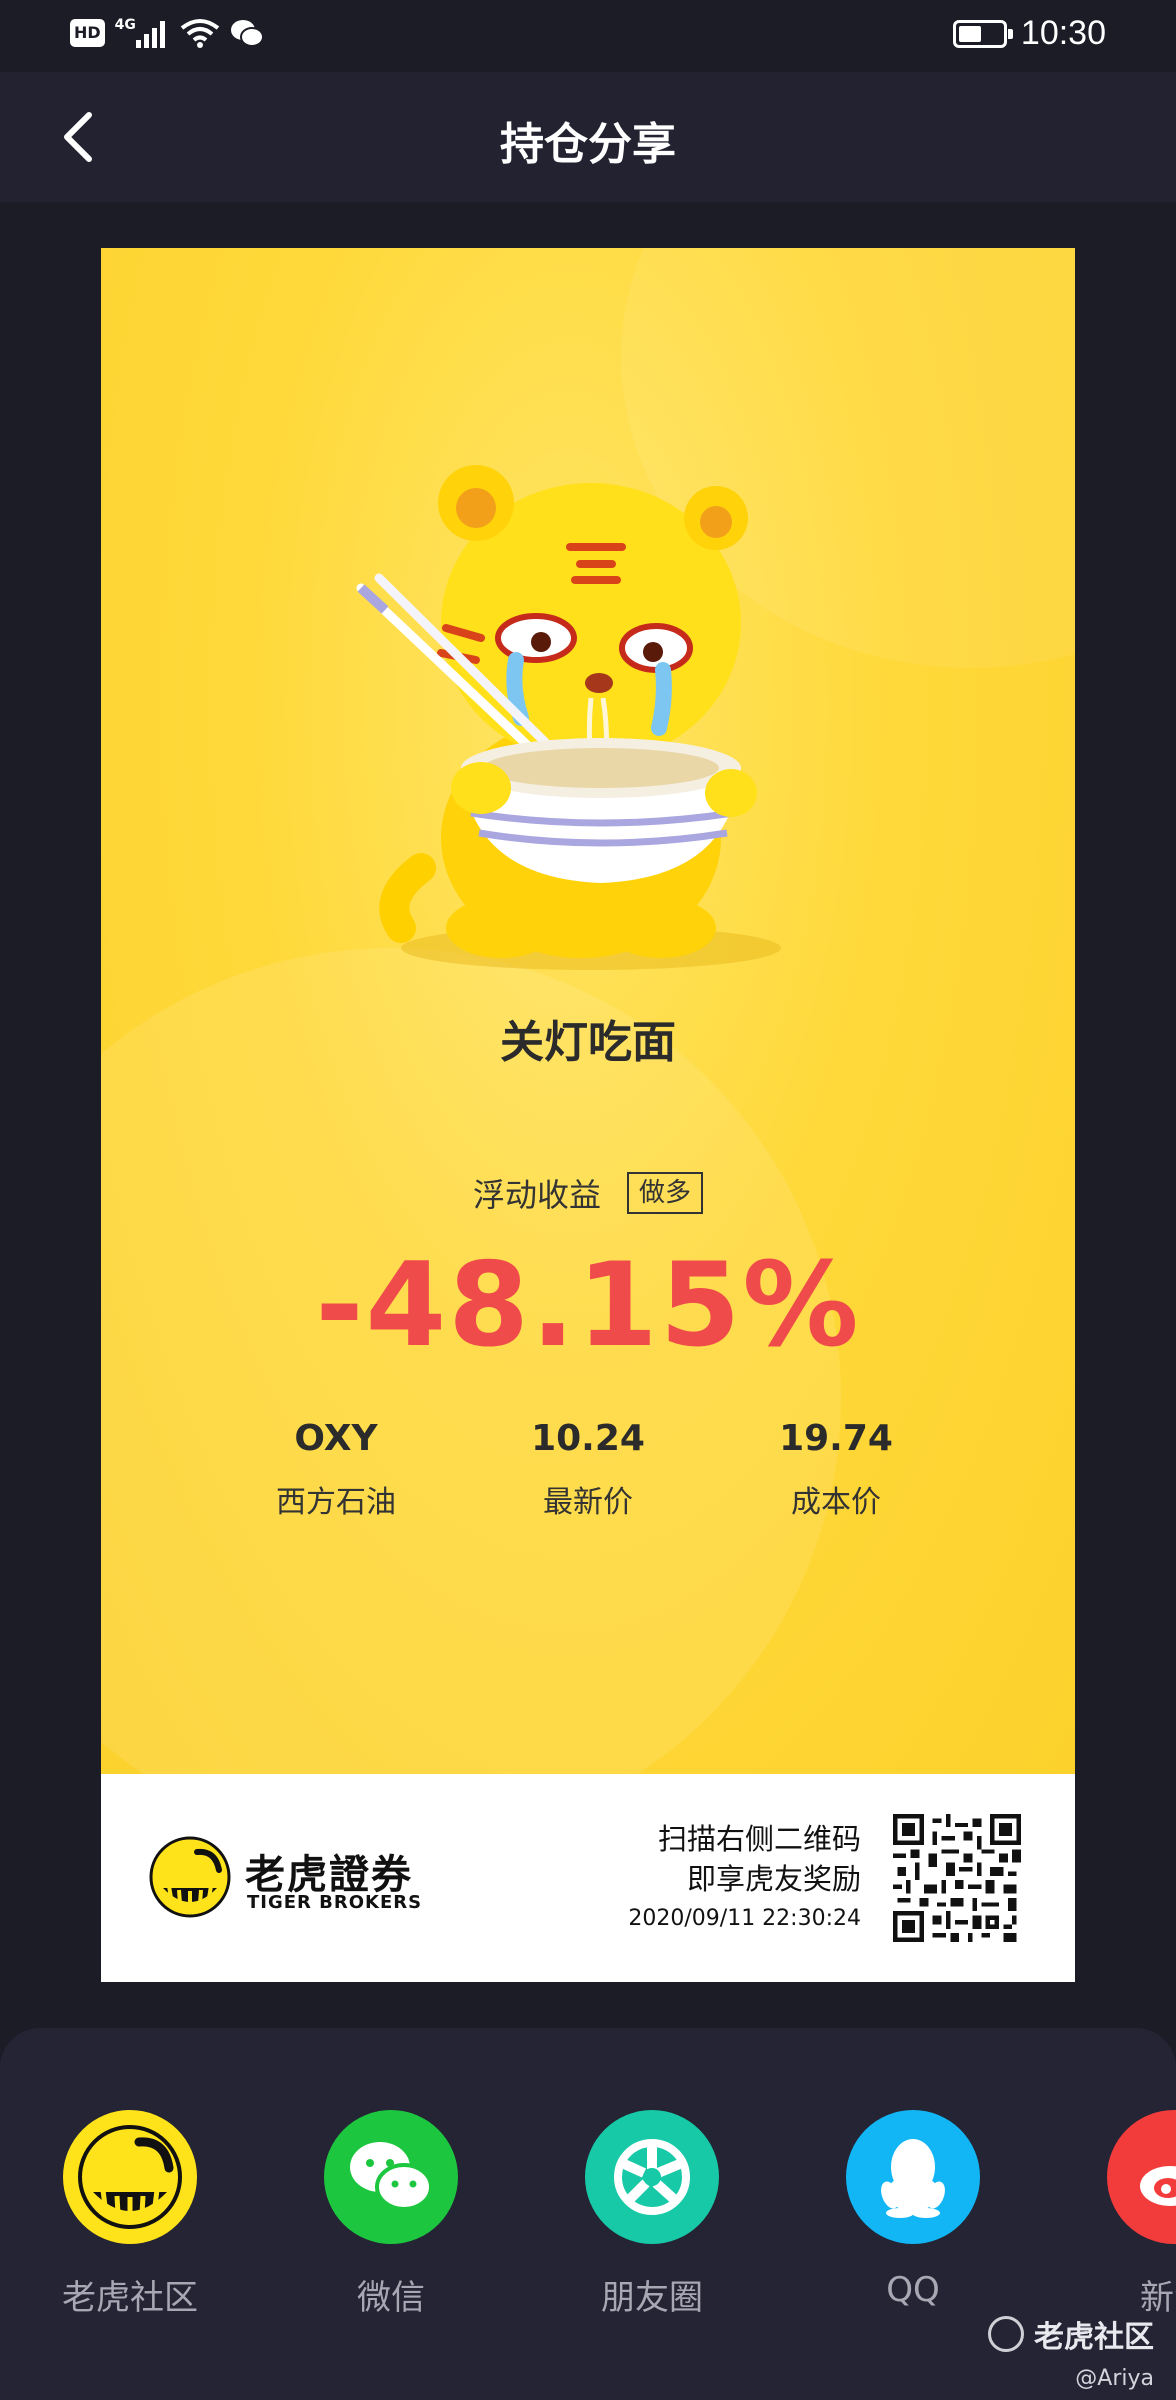 The width and height of the screenshot is (1176, 2400). I want to click on status-right: 10:30, so click(1029, 33).